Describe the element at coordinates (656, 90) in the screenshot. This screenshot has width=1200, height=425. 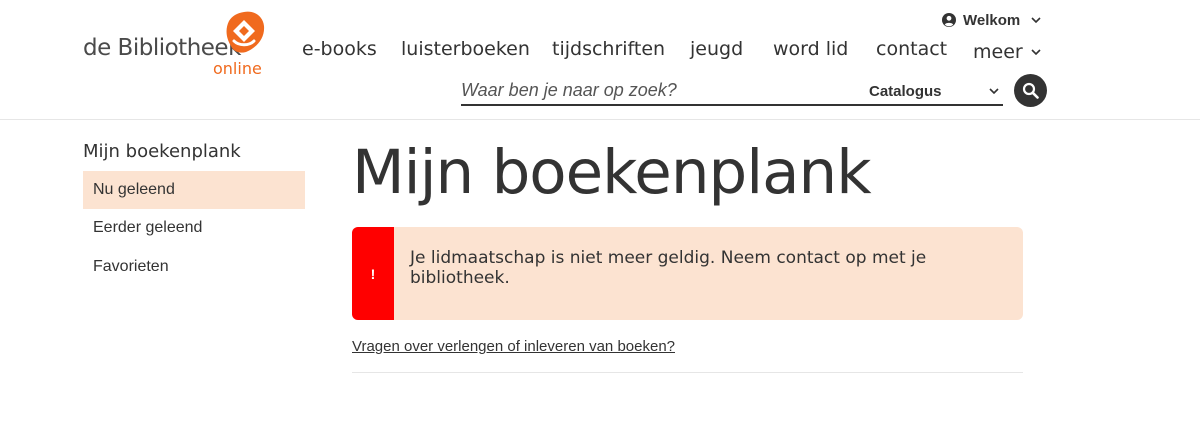
I see `search-input` at that location.